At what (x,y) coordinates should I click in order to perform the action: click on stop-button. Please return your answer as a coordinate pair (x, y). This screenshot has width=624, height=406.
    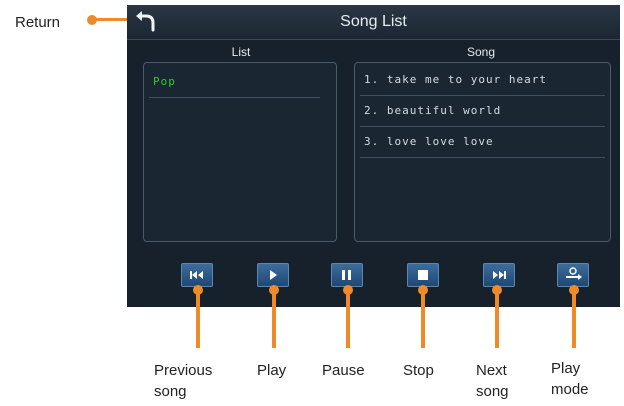
    Looking at the image, I should click on (423, 275).